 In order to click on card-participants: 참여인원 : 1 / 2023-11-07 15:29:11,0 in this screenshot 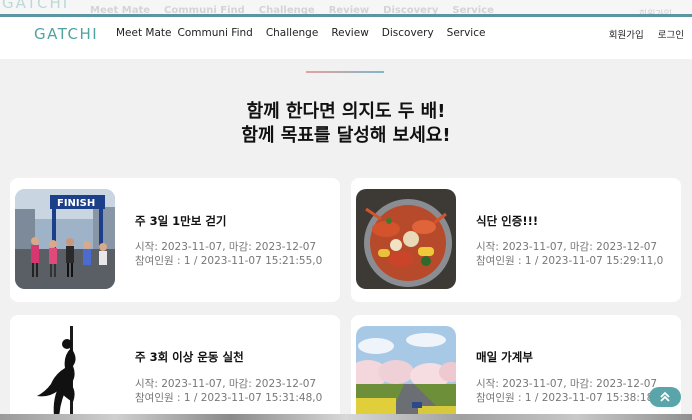, I will do `click(570, 261)`.